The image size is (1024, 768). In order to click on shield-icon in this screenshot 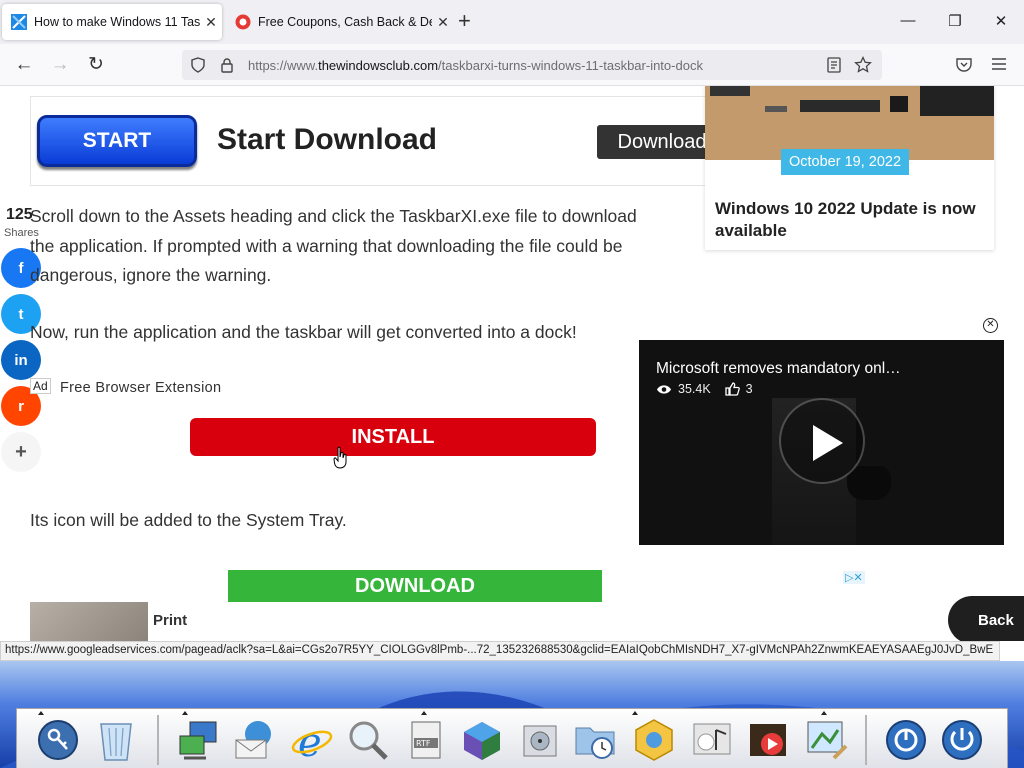, I will do `click(198, 65)`.